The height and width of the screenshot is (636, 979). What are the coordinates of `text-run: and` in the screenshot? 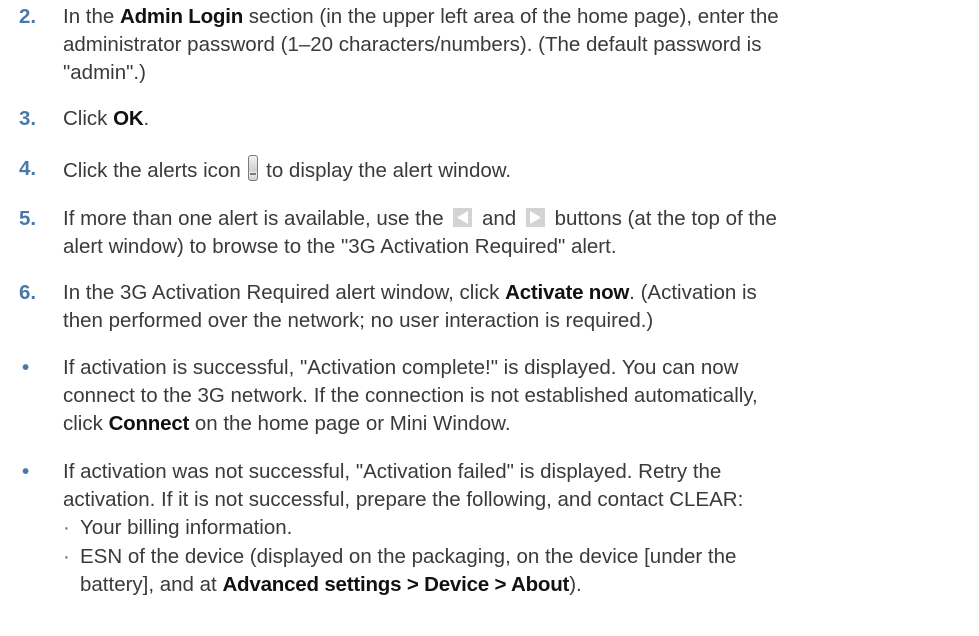 It's located at (499, 218).